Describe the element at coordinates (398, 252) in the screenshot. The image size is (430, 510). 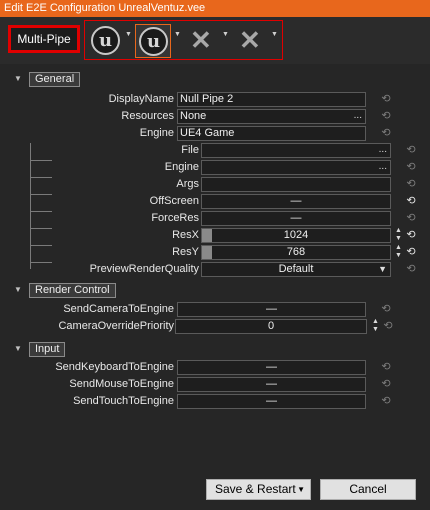
I see `resy-spinner: ▲ ▼` at that location.